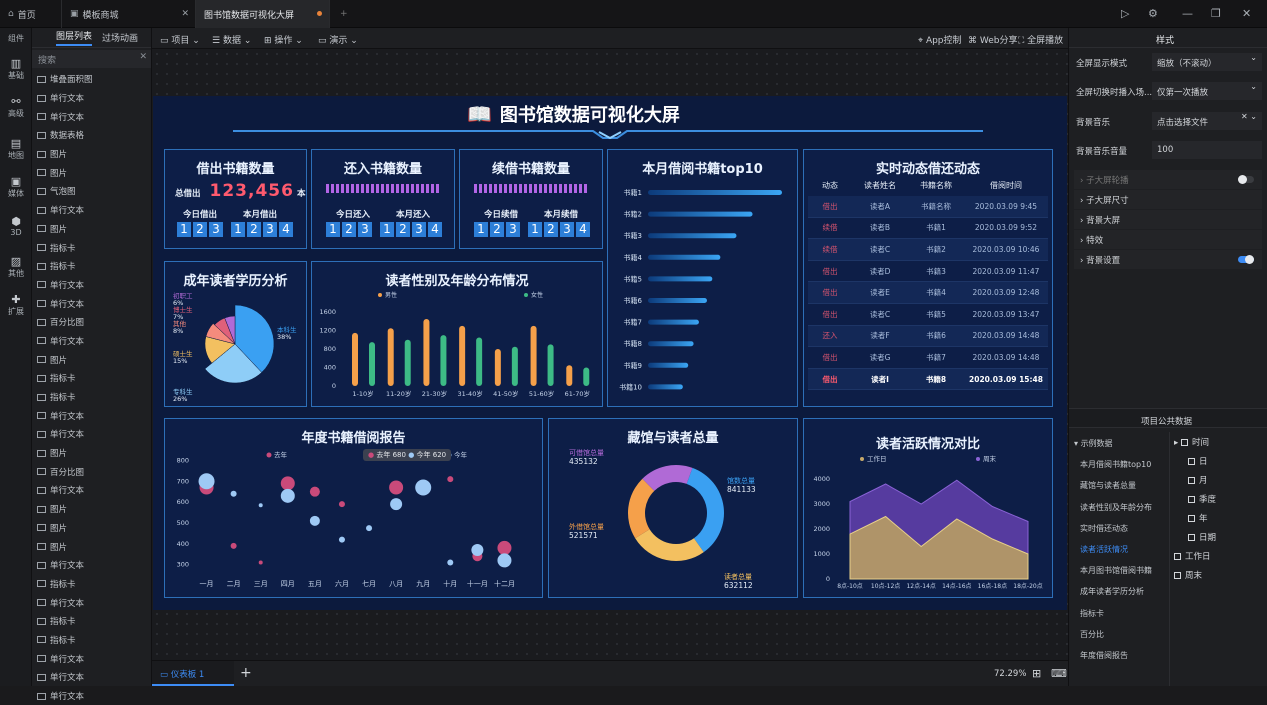 The image size is (1267, 705). I want to click on fullscreen-play-button: ⛶ 全屏播放, so click(1040, 39).